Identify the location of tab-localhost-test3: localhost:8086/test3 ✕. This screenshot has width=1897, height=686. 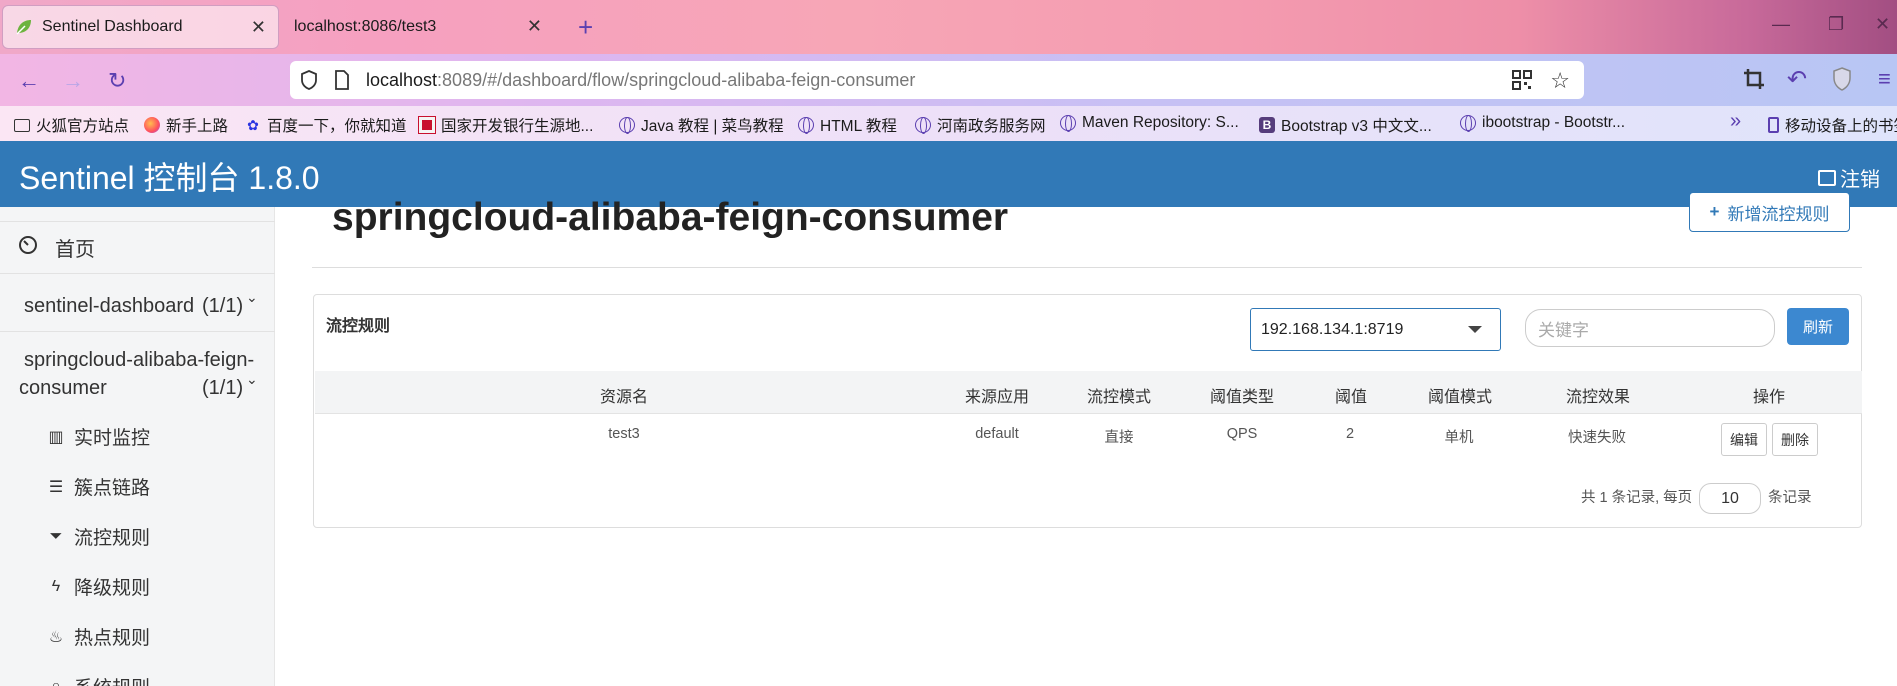
(419, 27).